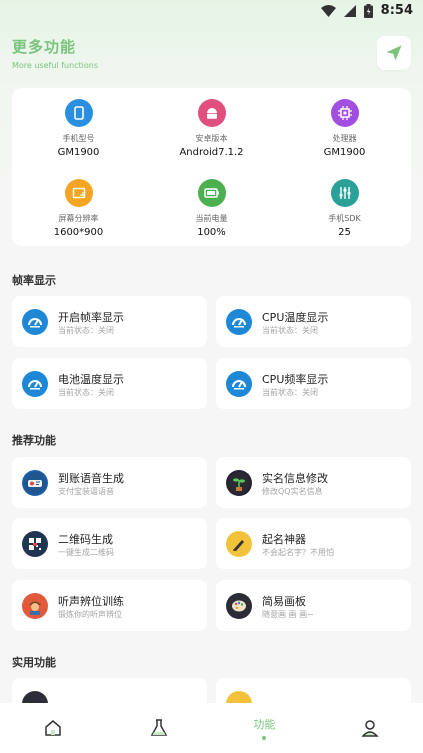 The height and width of the screenshot is (753, 423). Describe the element at coordinates (396, 10) in the screenshot. I see `status-time: 8:54` at that location.